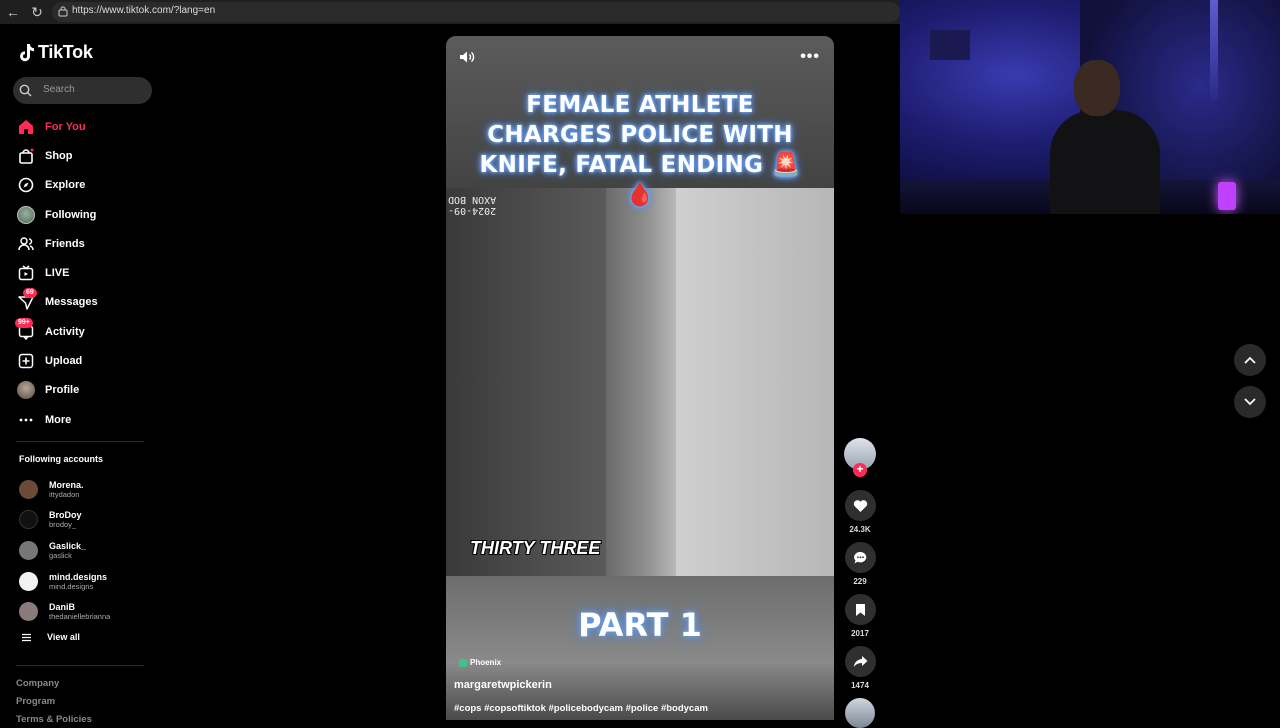 This screenshot has height=728, width=1280. Describe the element at coordinates (640, 625) in the screenshot. I see `caption-part: PART 1` at that location.